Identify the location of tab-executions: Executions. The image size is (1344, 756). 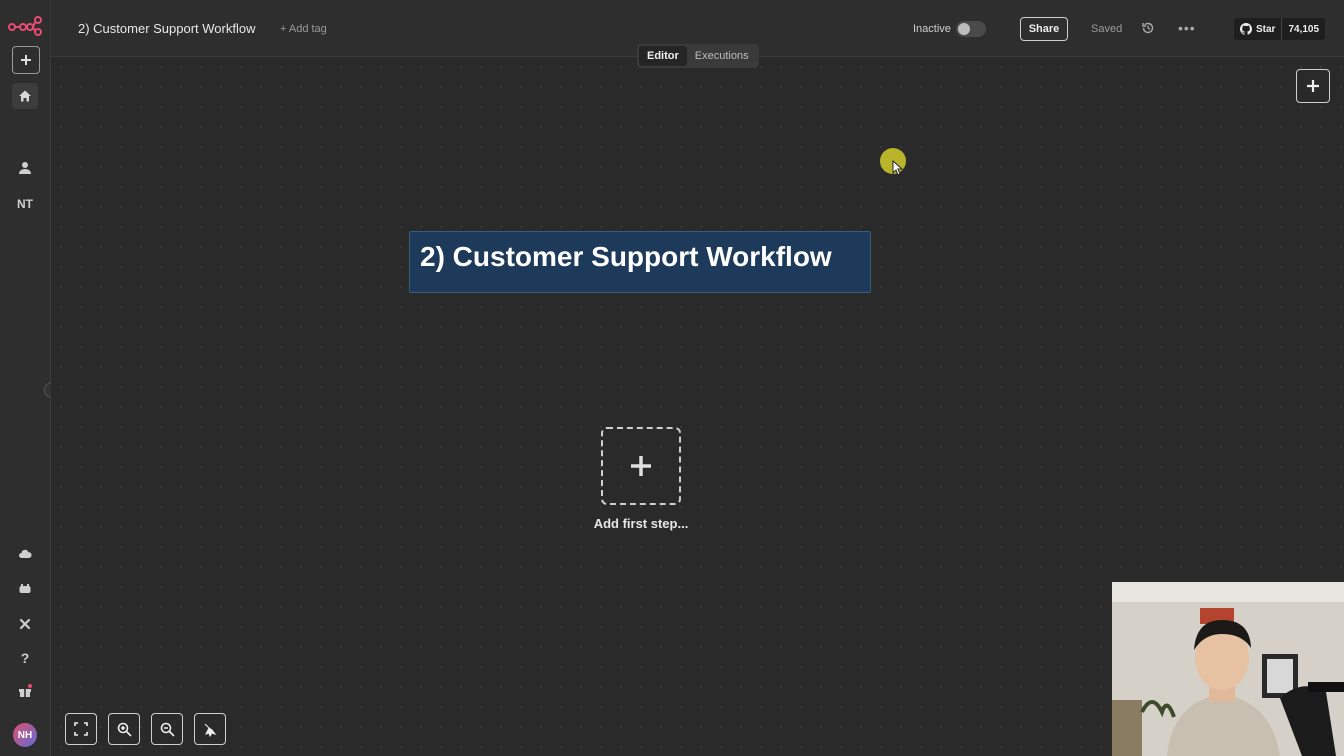
(722, 56).